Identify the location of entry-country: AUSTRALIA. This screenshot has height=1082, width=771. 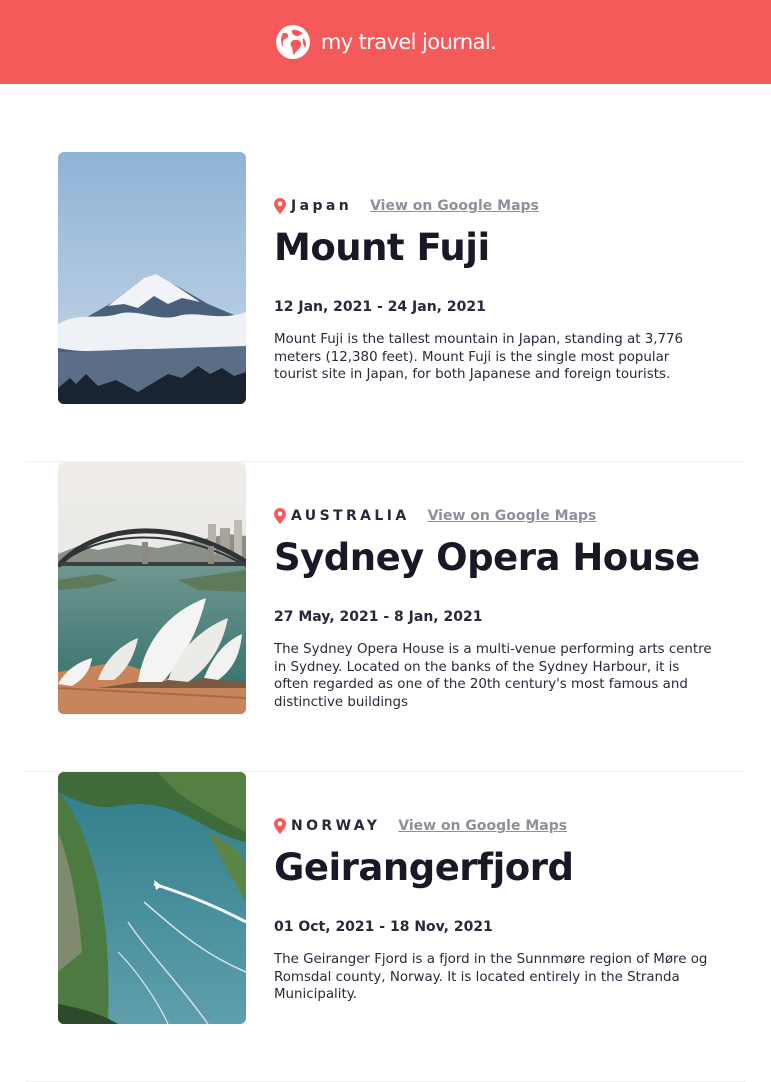
(350, 516).